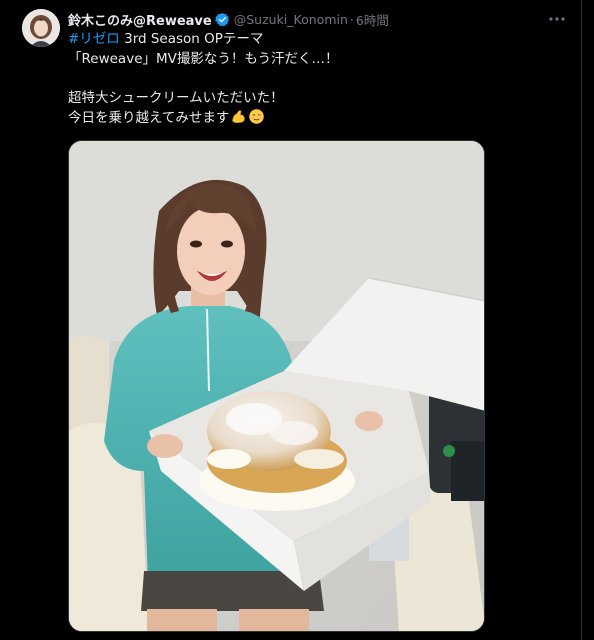 The width and height of the screenshot is (594, 640). What do you see at coordinates (41, 28) in the screenshot?
I see `avatar` at bounding box center [41, 28].